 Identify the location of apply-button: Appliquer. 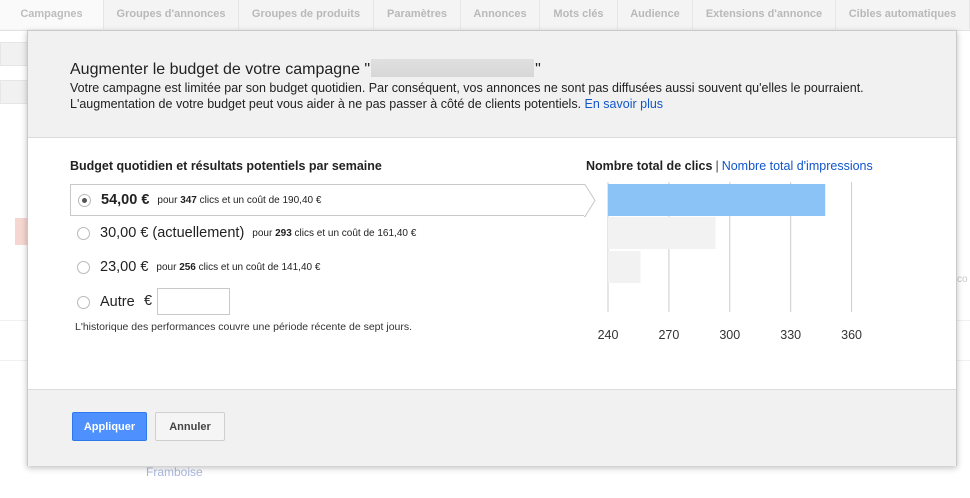
(109, 426).